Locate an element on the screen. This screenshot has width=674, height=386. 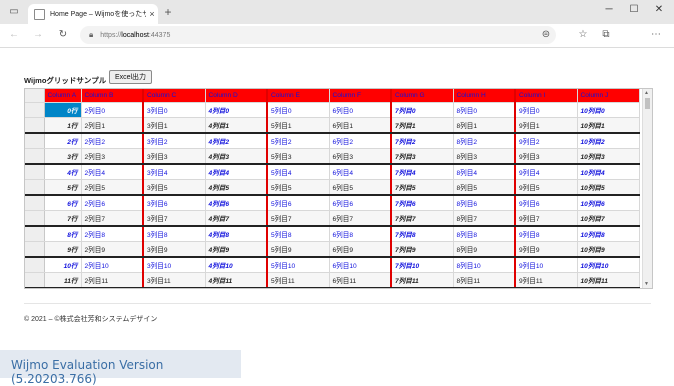
grid-cell: 6列目7 is located at coordinates (360, 218).